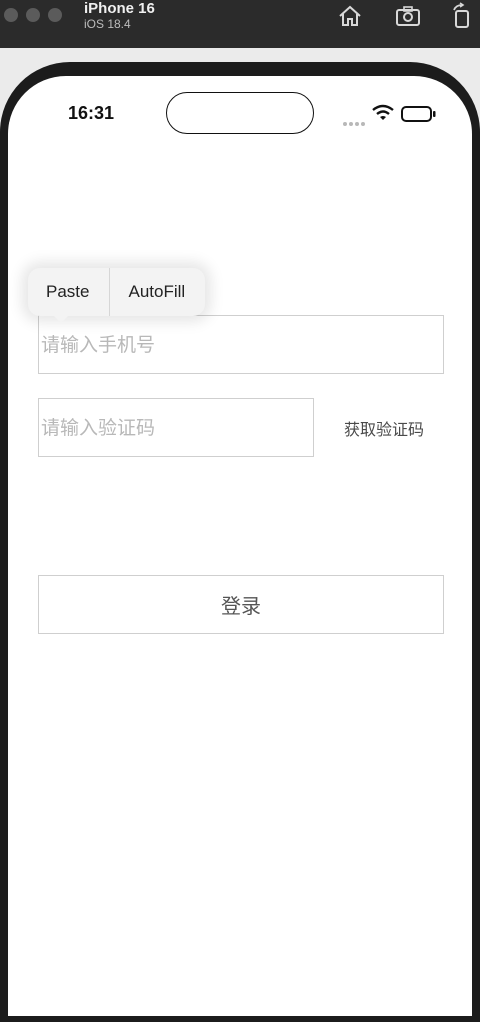  Describe the element at coordinates (419, 116) in the screenshot. I see `battery-icon` at that location.